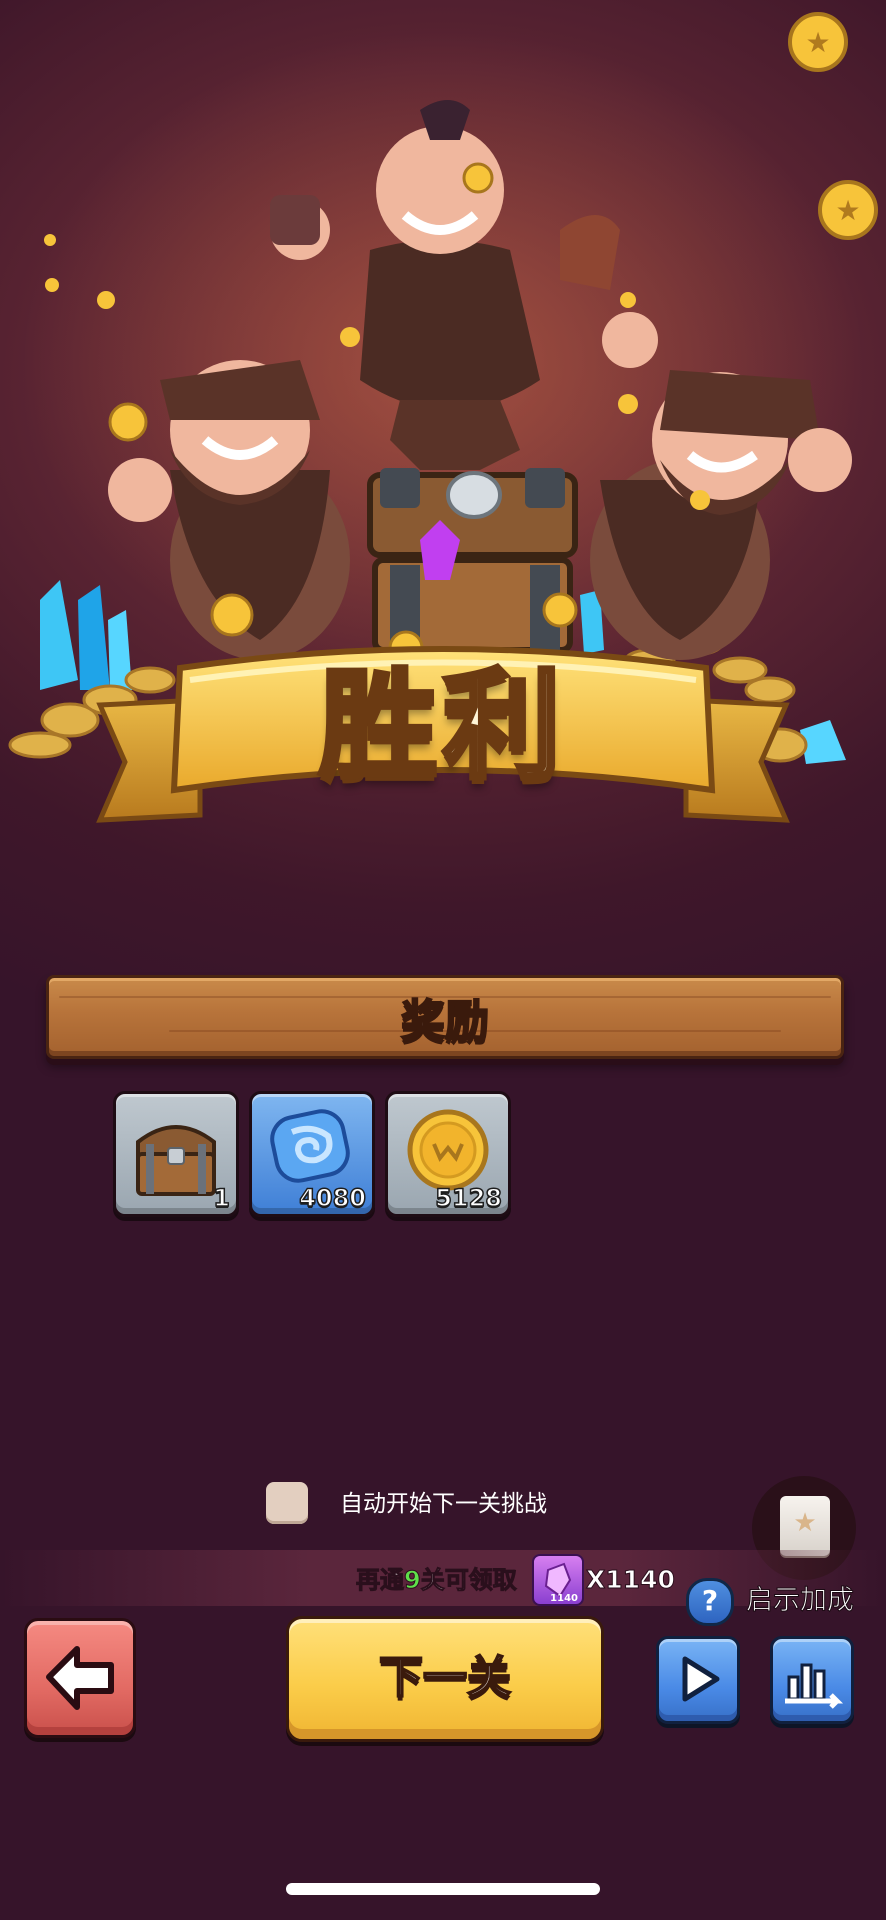  Describe the element at coordinates (448, 1154) in the screenshot. I see `reward-item-gold-coin: 5128` at that location.